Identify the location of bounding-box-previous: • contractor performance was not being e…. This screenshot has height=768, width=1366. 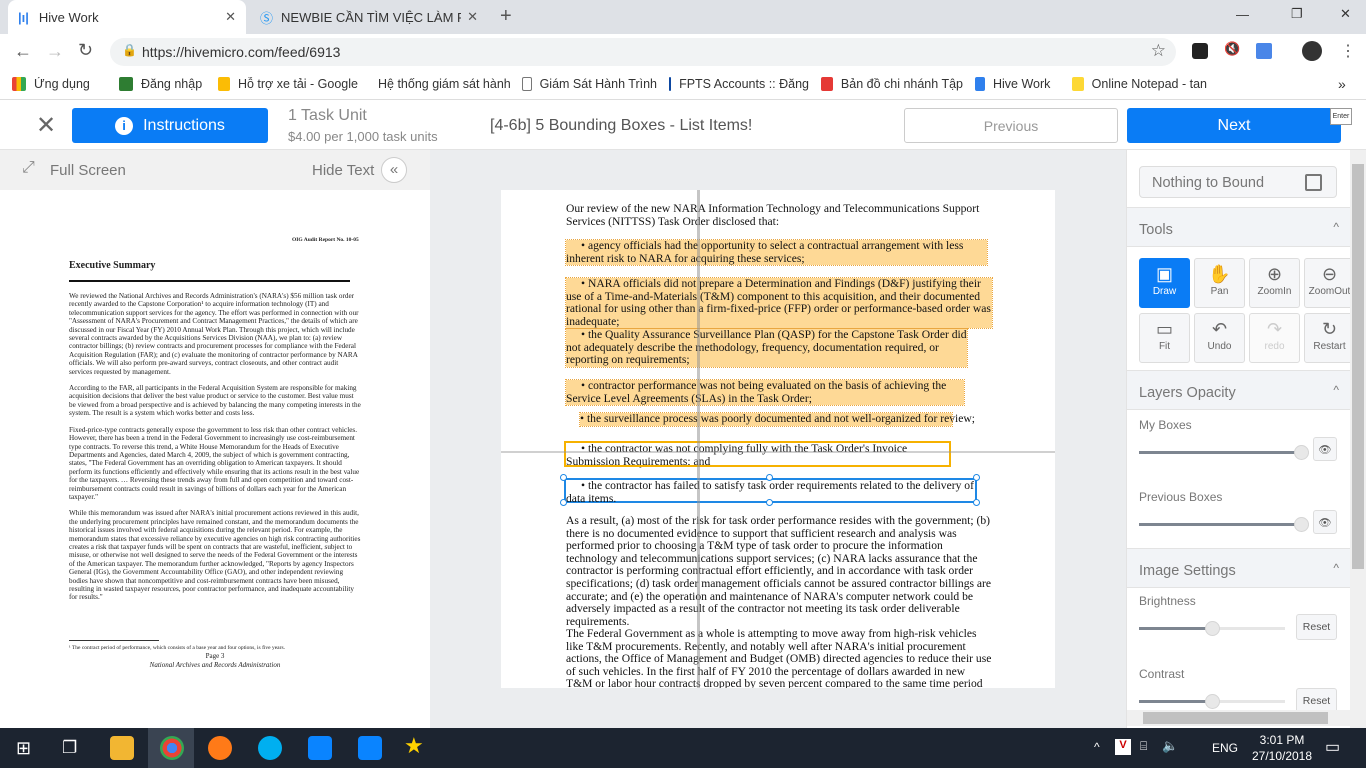
(765, 392).